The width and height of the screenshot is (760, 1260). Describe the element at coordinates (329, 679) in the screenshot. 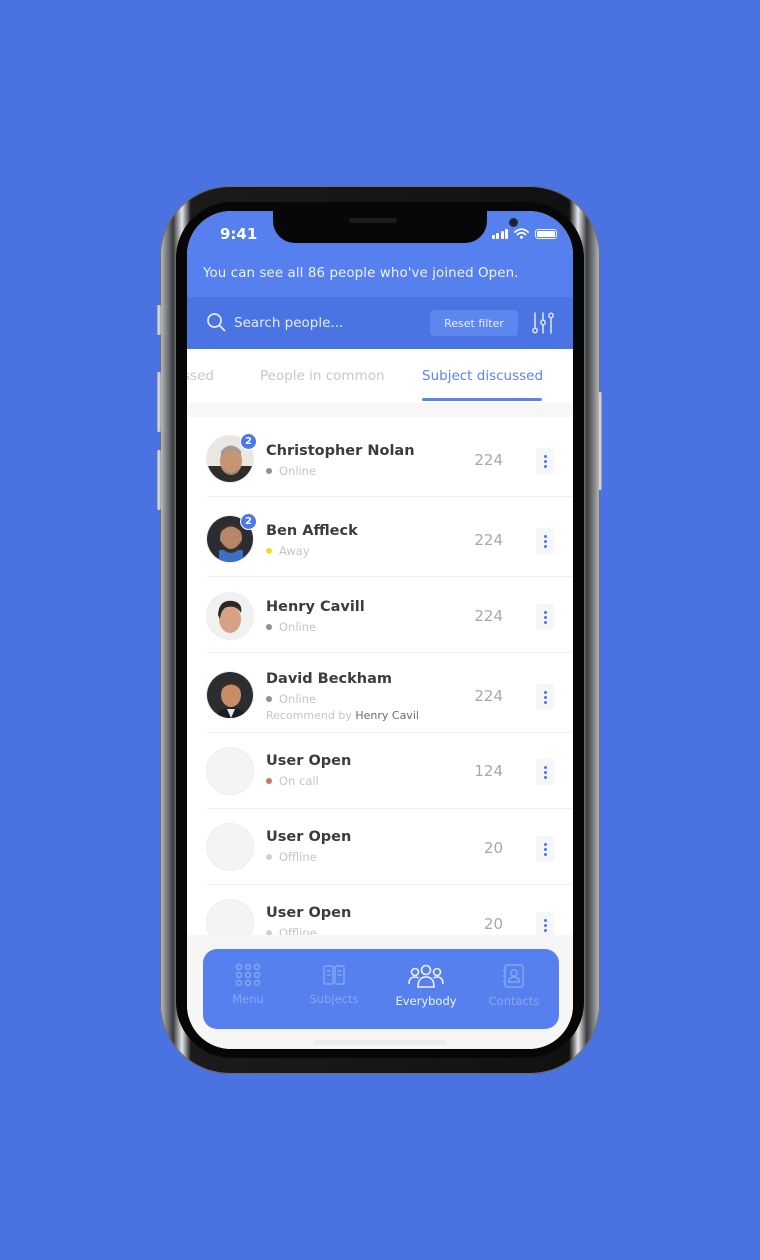

I see `person-name: David Beckham` at that location.